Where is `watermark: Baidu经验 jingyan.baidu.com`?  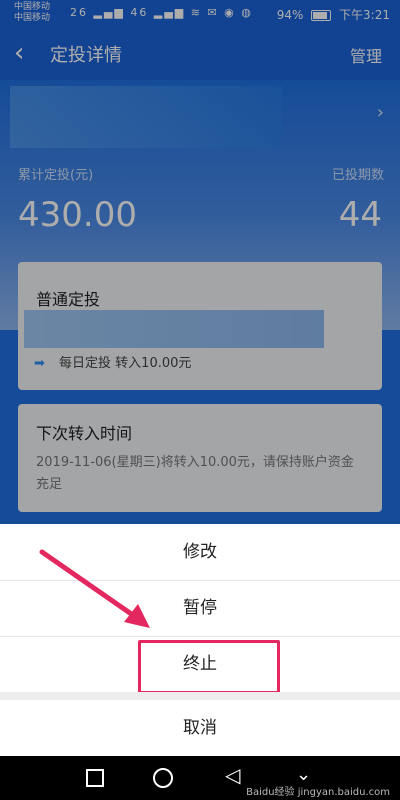 watermark: Baidu经验 jingyan.baidu.com is located at coordinates (318, 792).